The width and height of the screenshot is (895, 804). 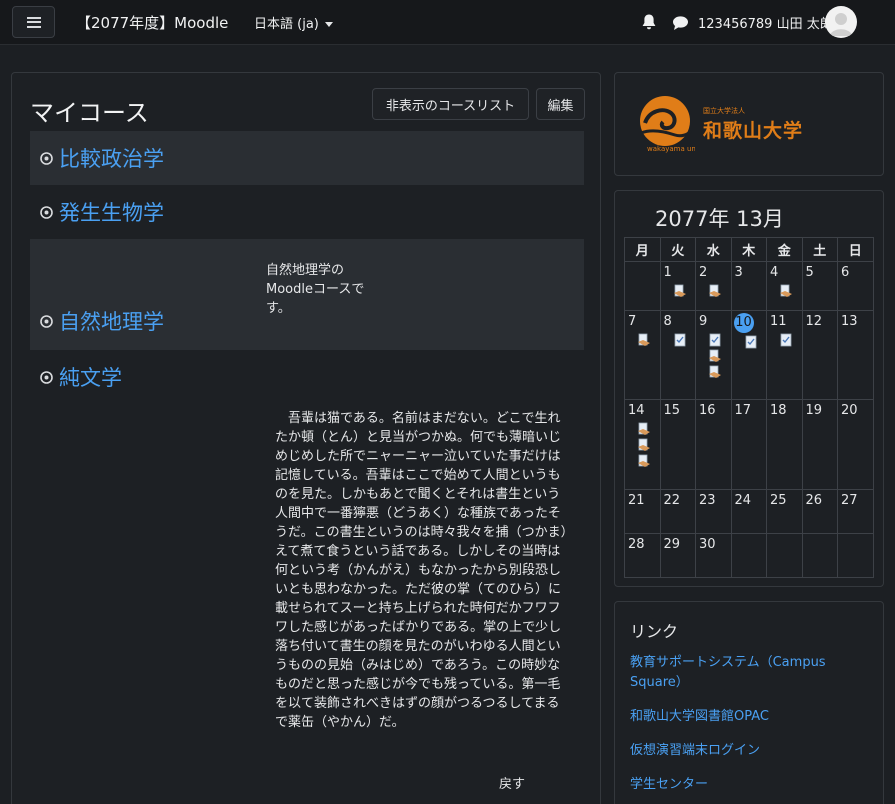 What do you see at coordinates (855, 249) in the screenshot?
I see `weekday: 日` at bounding box center [855, 249].